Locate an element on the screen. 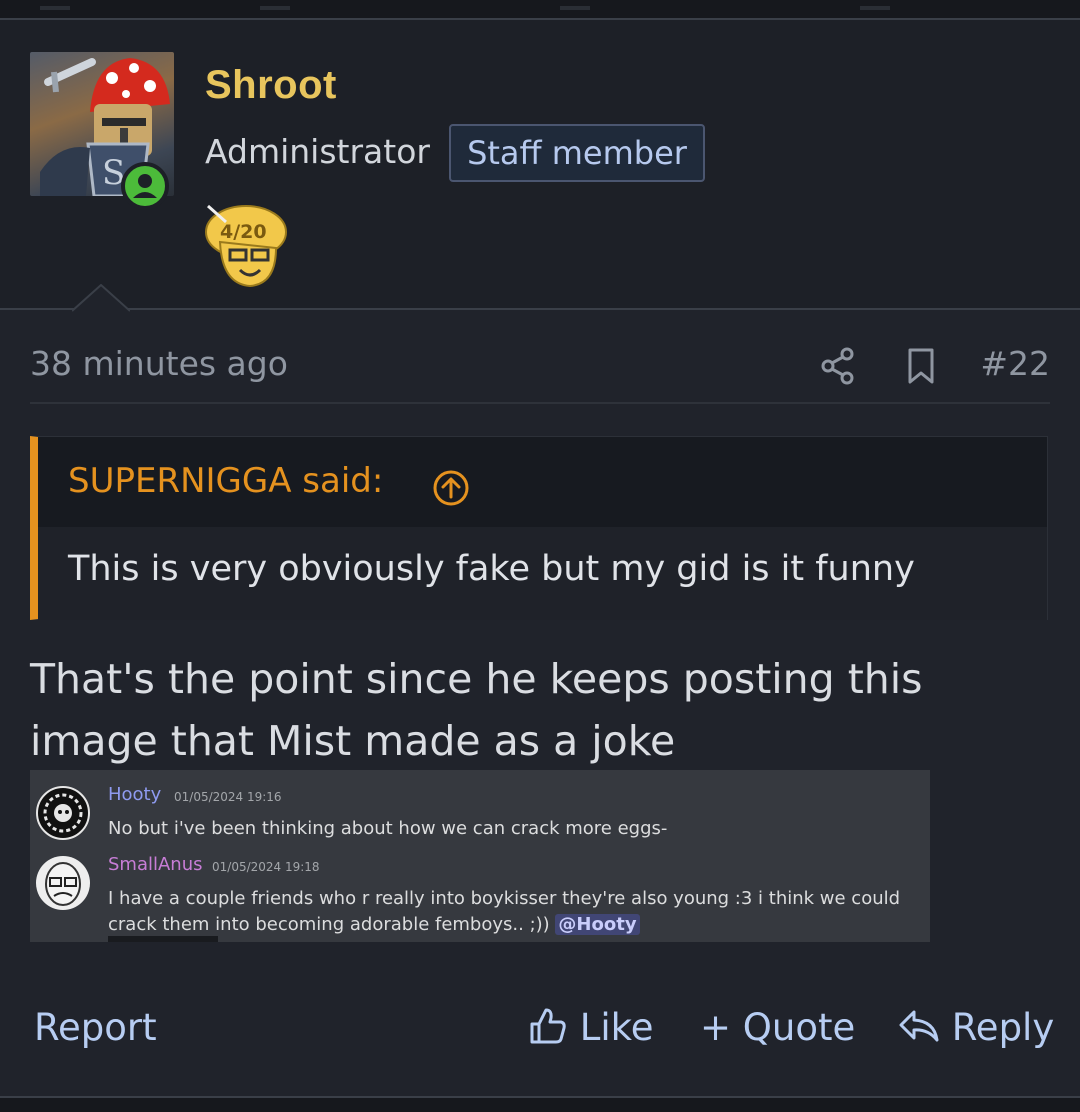 This screenshot has height=1112, width=1080. trophy-icon: 4/20 is located at coordinates (248, 244).